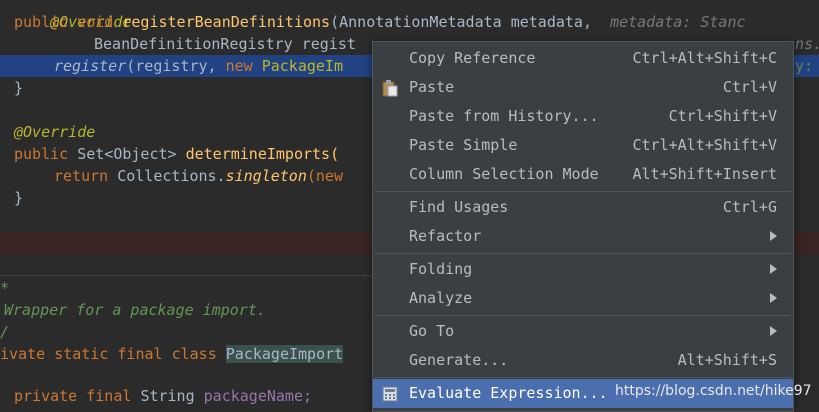  I want to click on code-fragment: y:, so click(804, 66).